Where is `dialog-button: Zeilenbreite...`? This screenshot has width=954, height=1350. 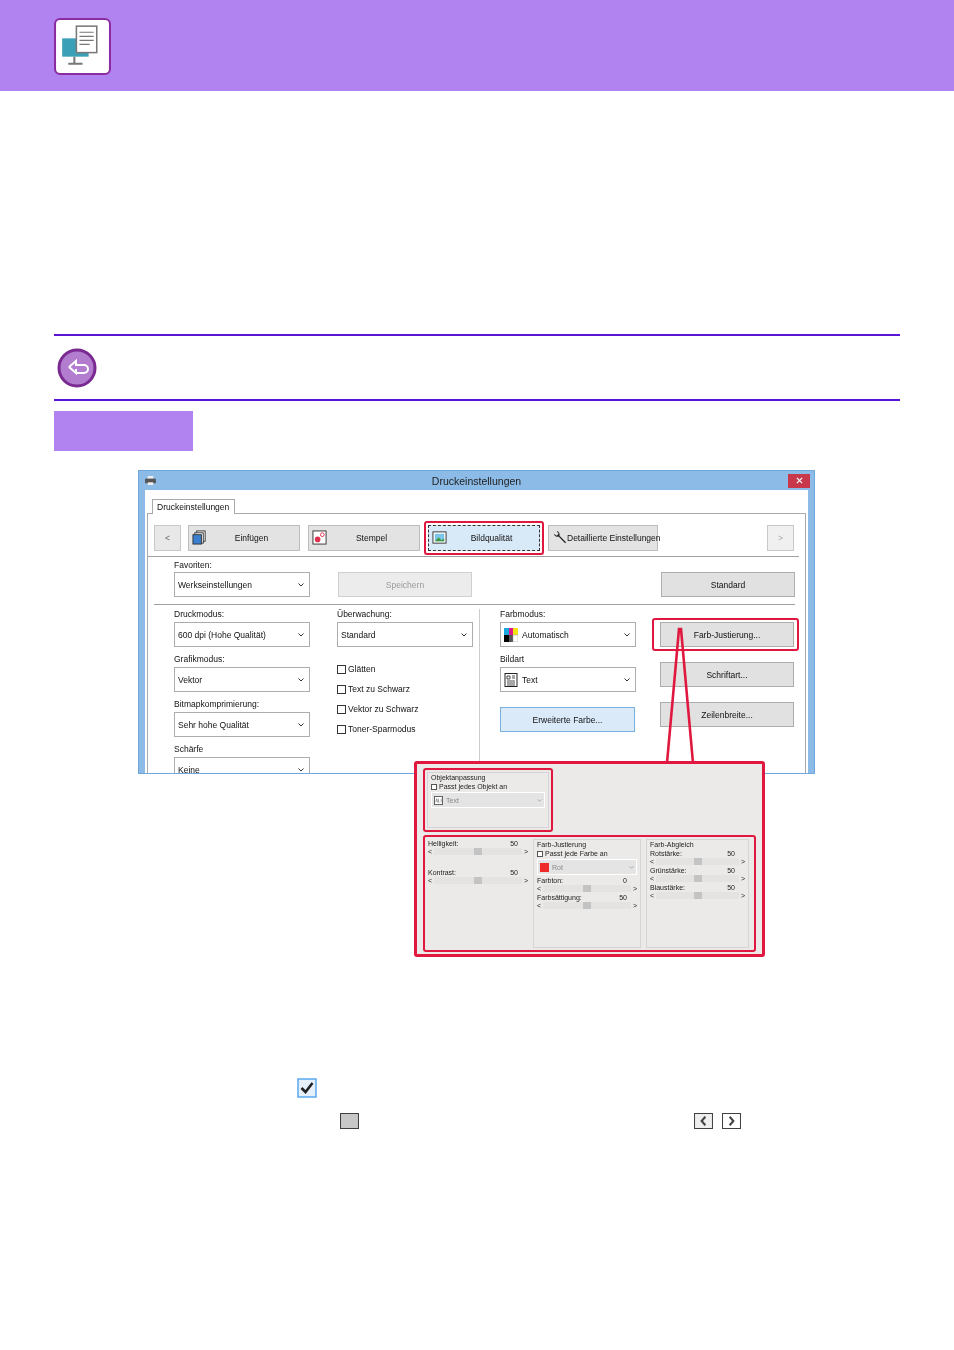
dialog-button: Zeilenbreite... is located at coordinates (727, 714).